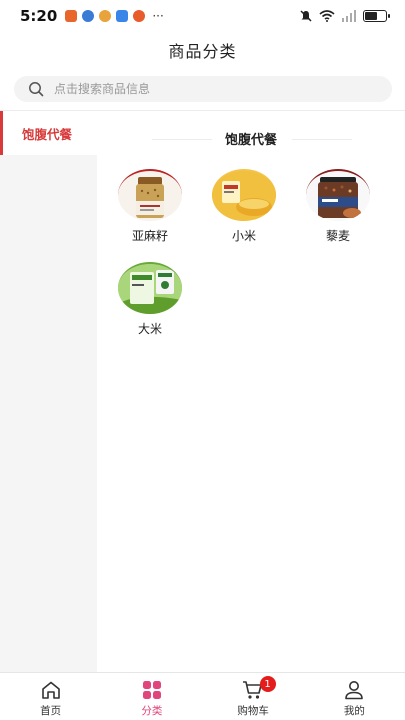 The image size is (405, 720). I want to click on profile-icon, so click(354, 690).